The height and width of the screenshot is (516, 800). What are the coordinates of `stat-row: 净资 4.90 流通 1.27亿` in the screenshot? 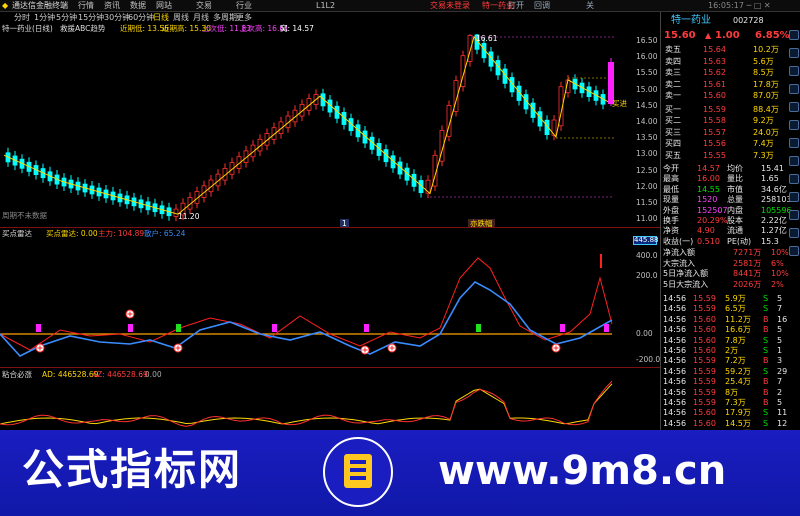 It's located at (725, 231).